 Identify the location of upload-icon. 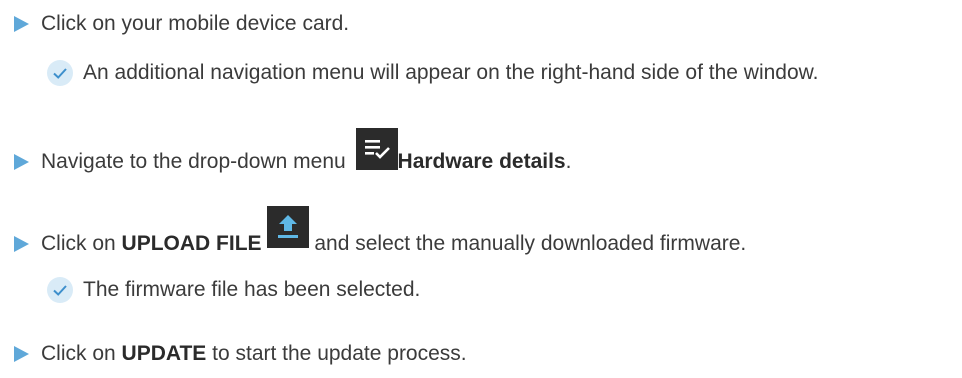
(287, 227).